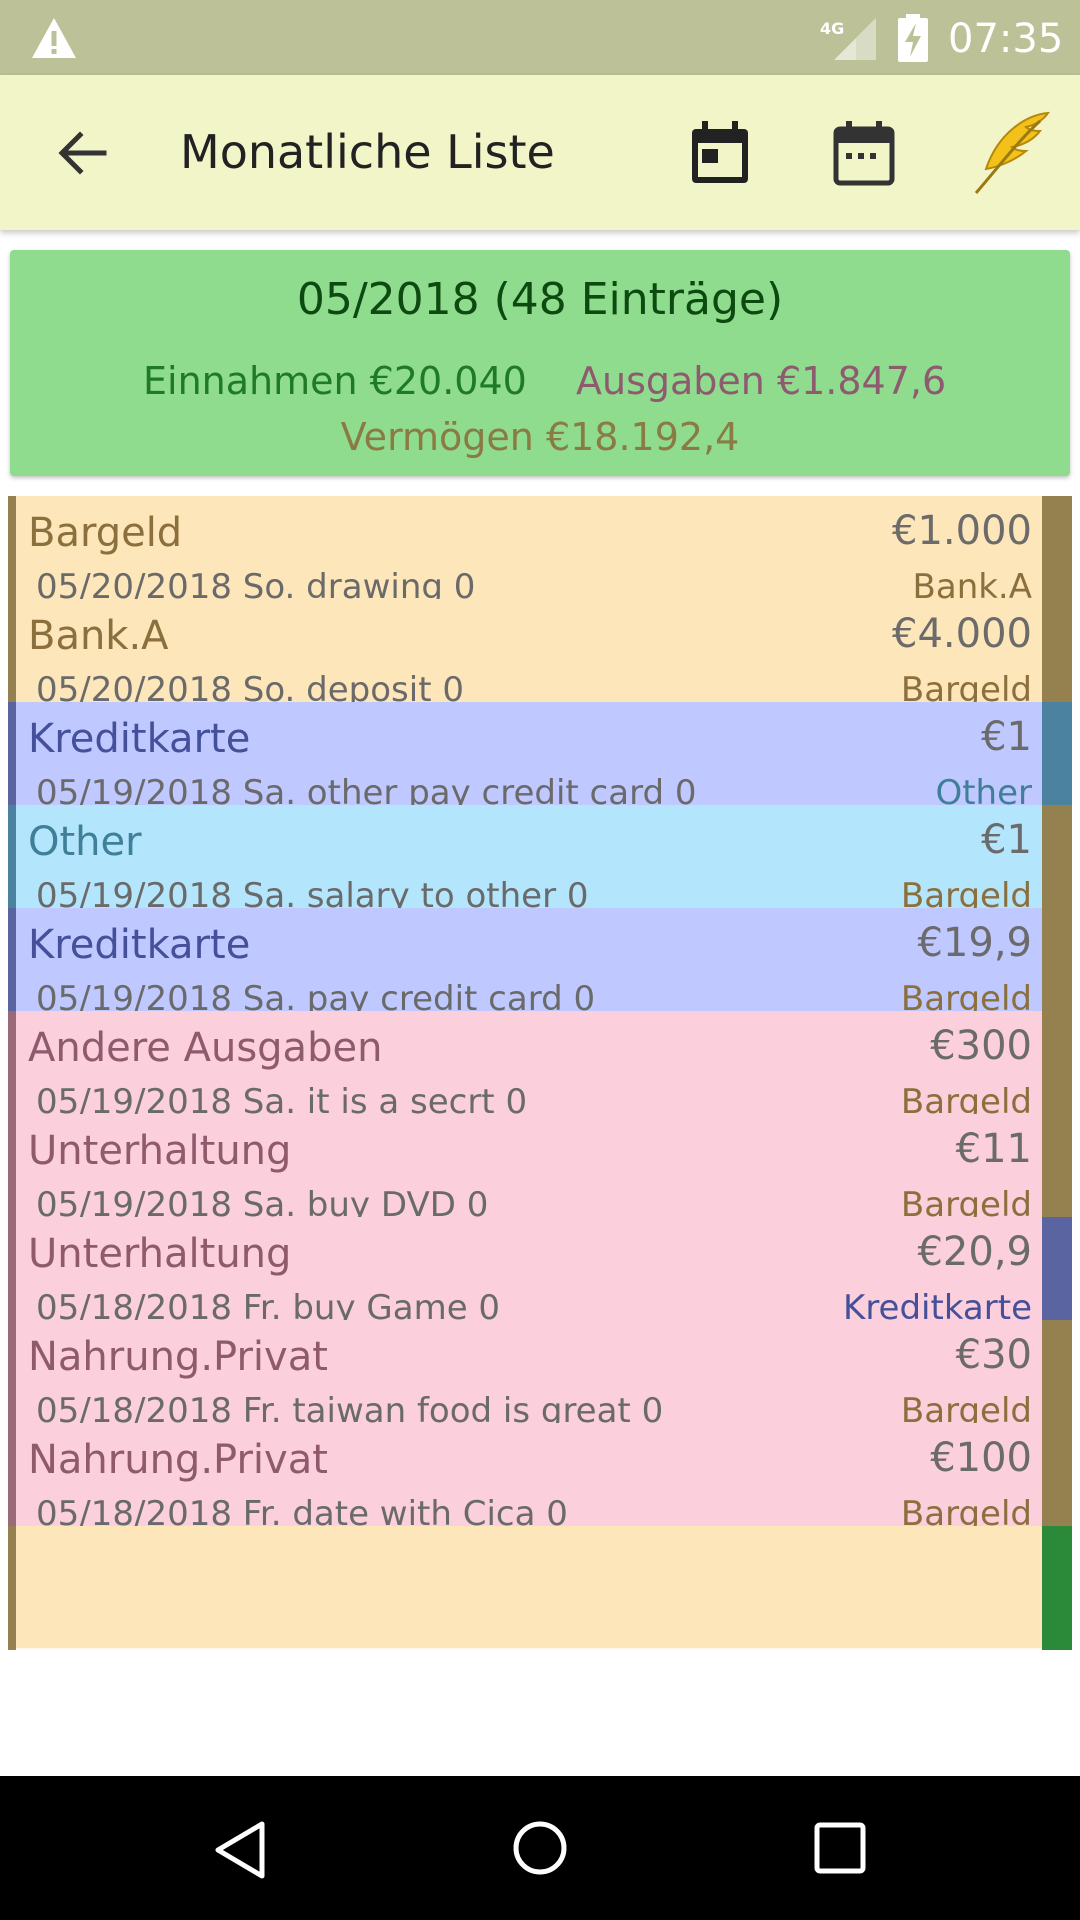  What do you see at coordinates (840, 1848) in the screenshot?
I see `nav-recent-icon` at bounding box center [840, 1848].